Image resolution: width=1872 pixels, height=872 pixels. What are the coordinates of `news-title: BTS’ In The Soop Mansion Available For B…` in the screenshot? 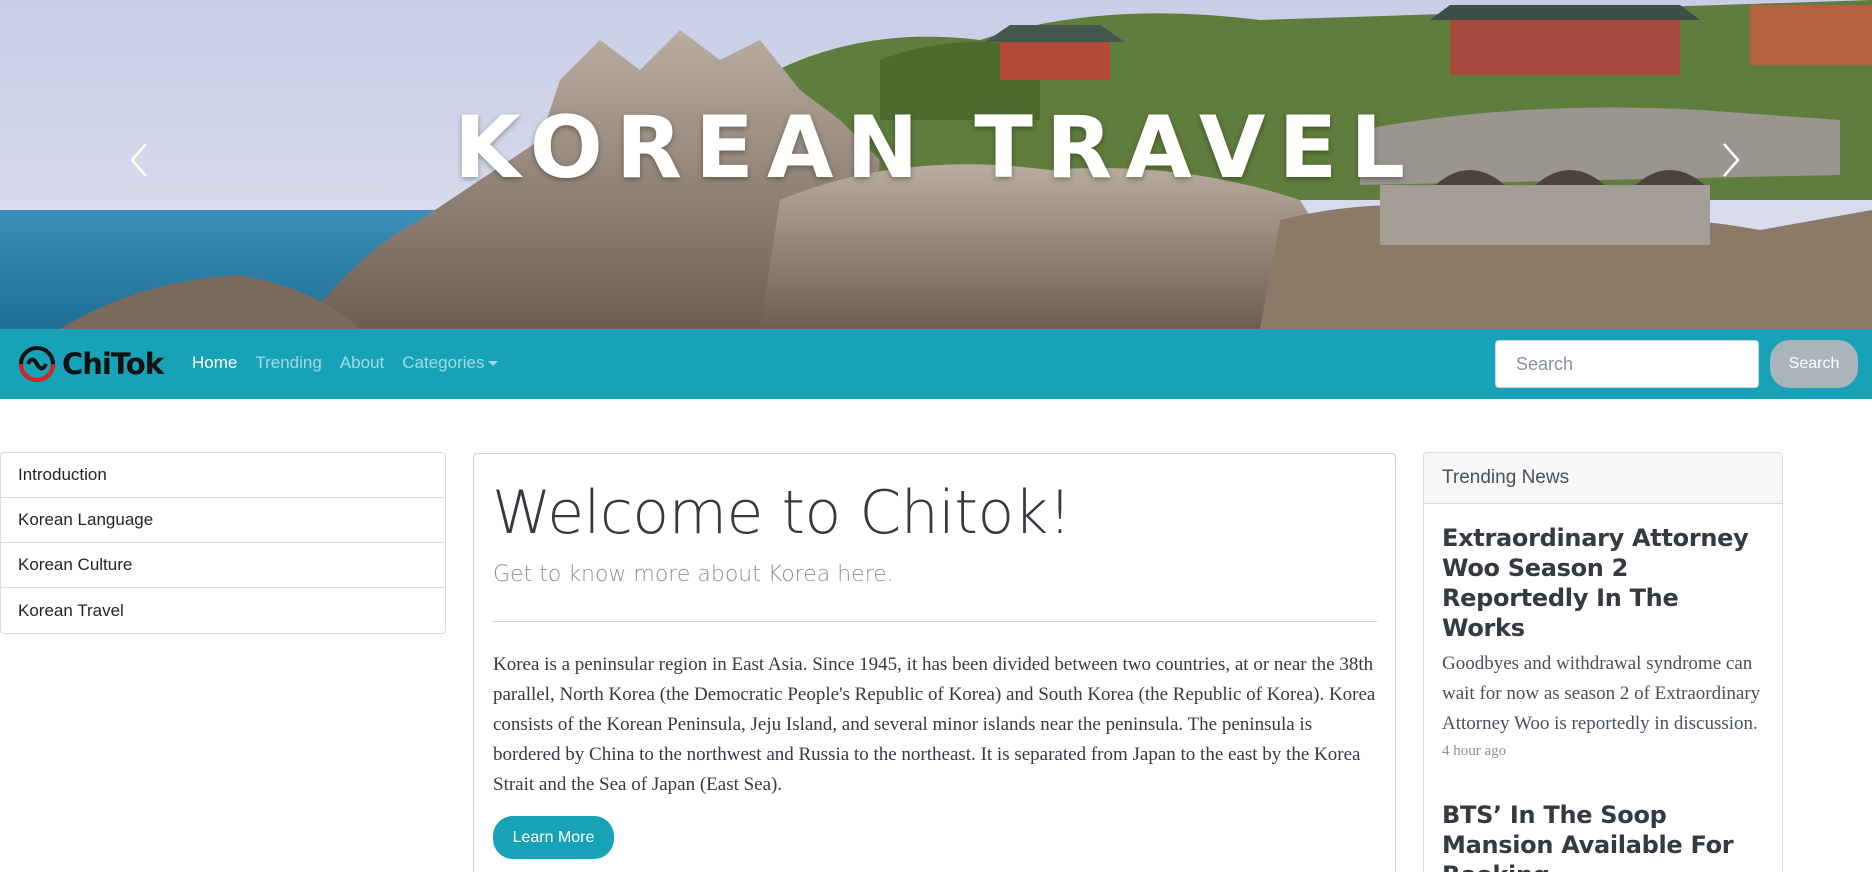 It's located at (1603, 836).